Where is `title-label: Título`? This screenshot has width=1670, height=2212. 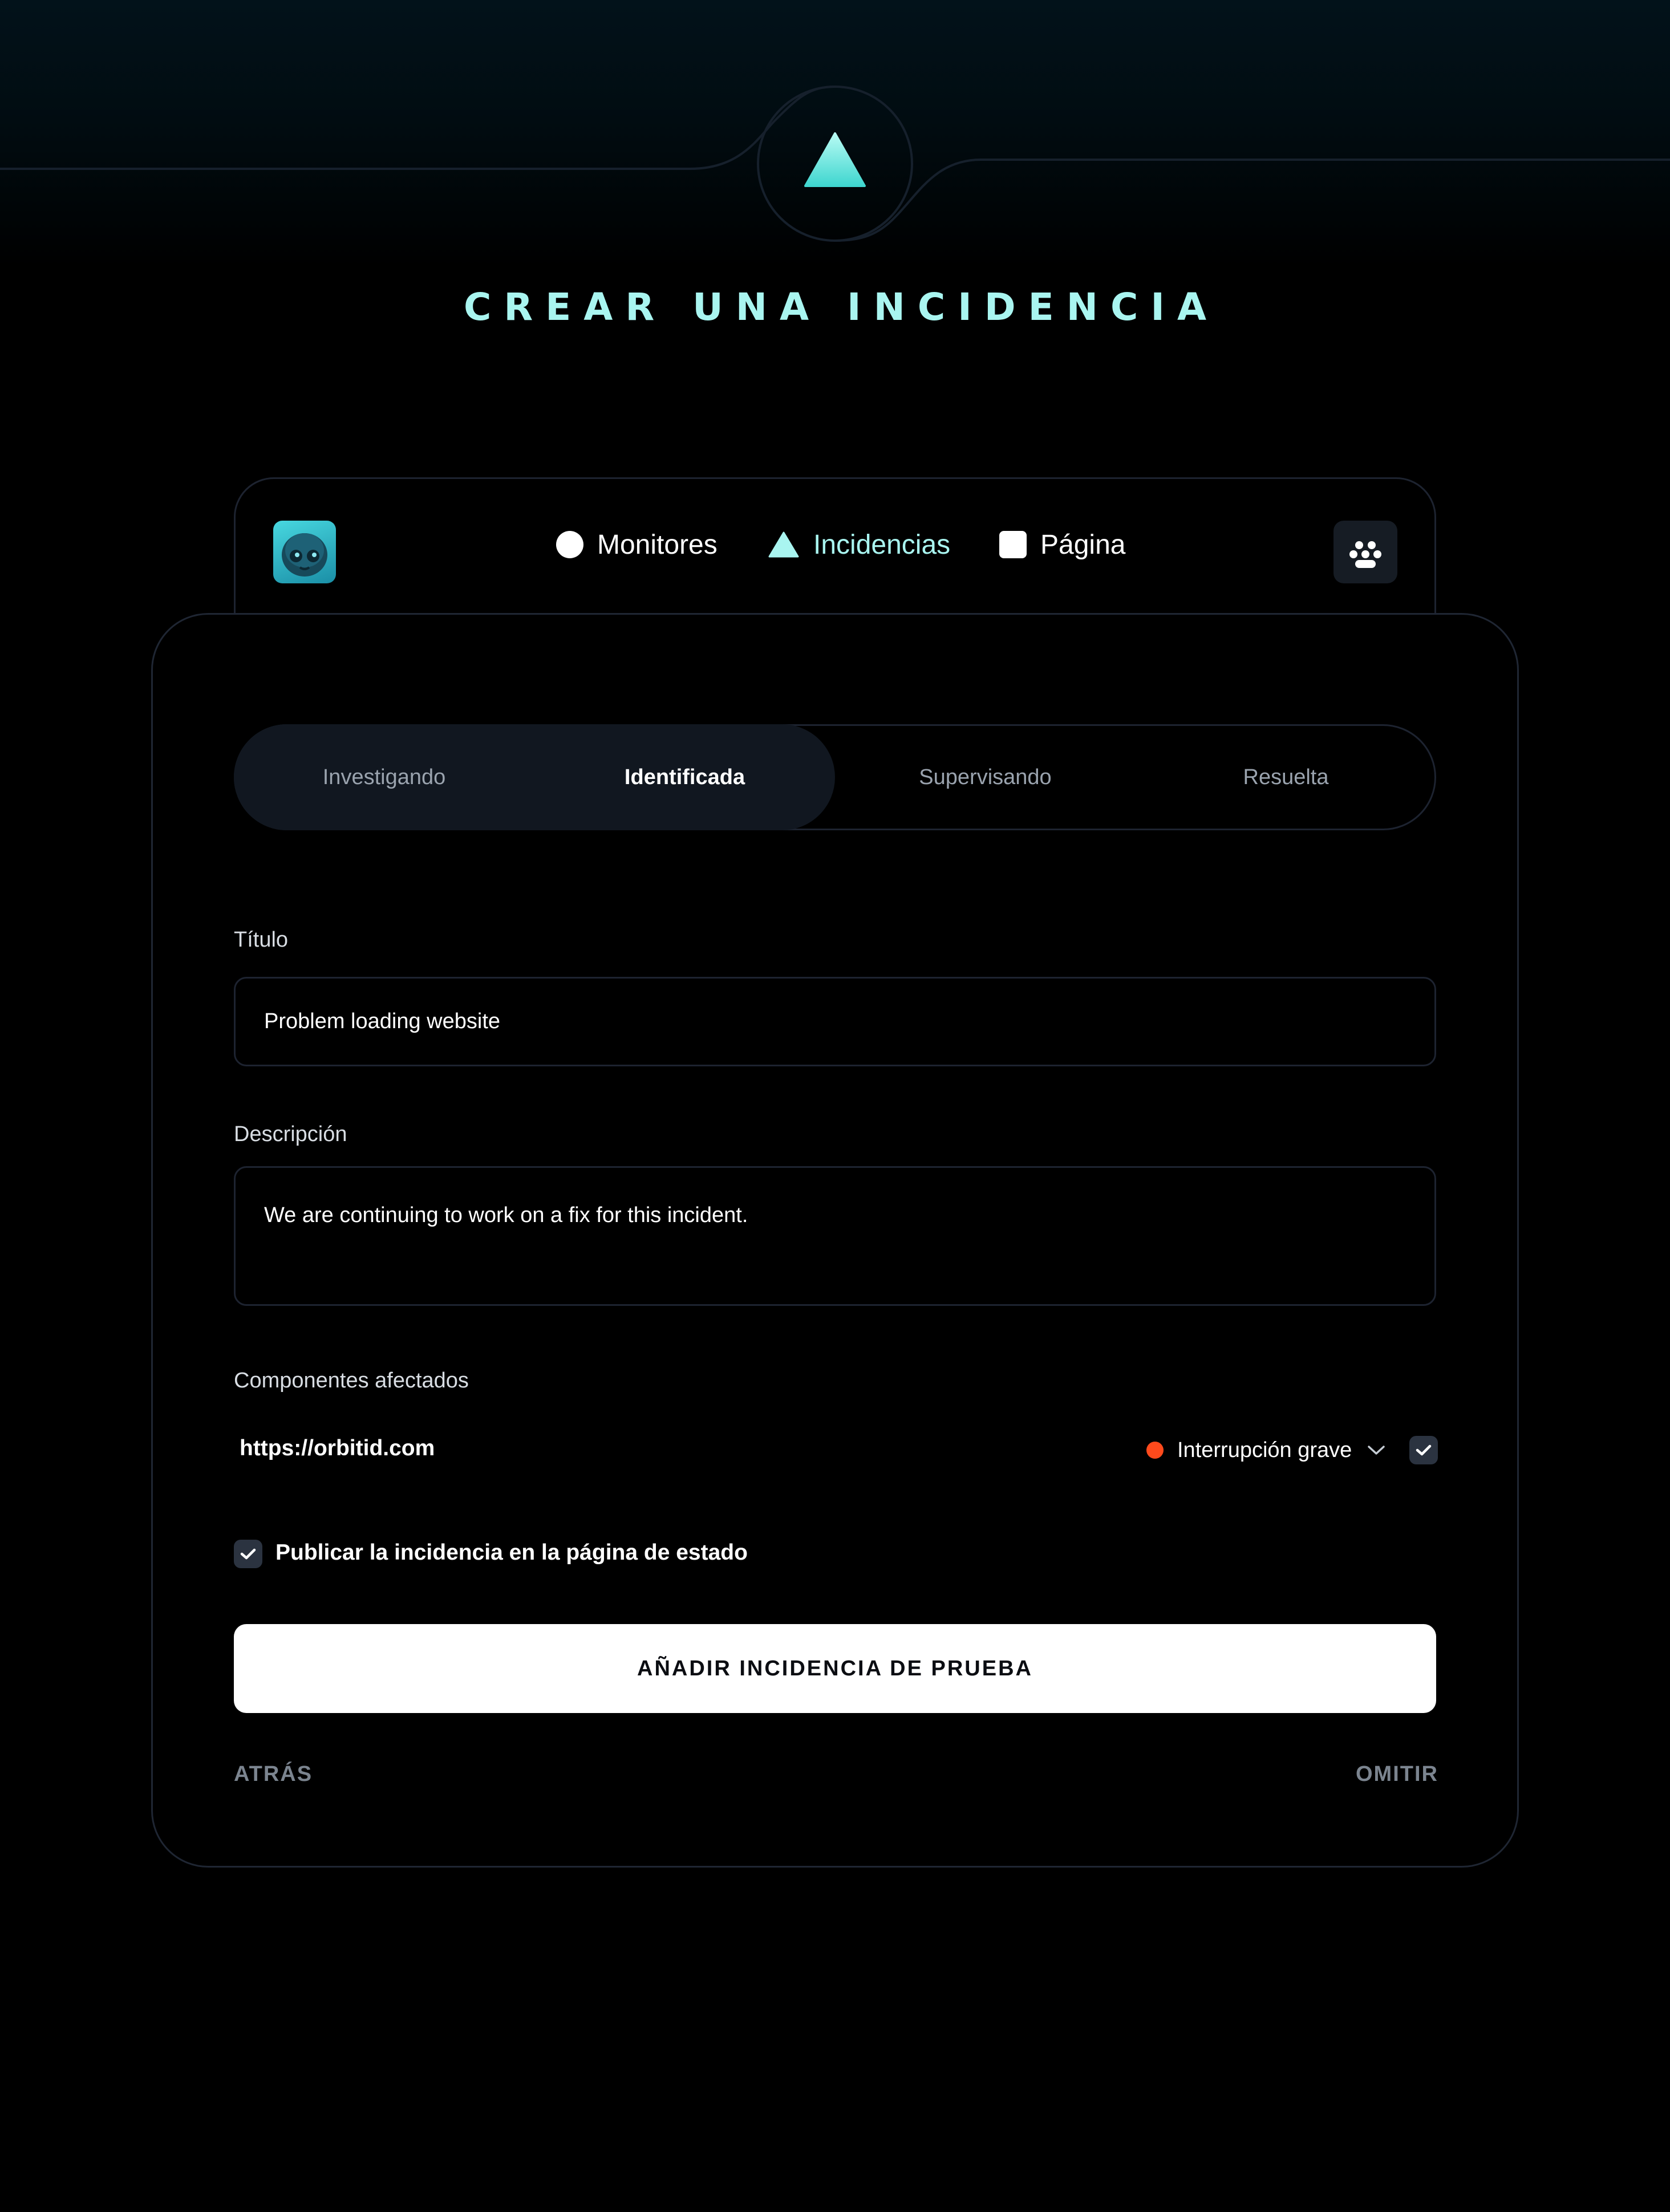 title-label: Título is located at coordinates (261, 940).